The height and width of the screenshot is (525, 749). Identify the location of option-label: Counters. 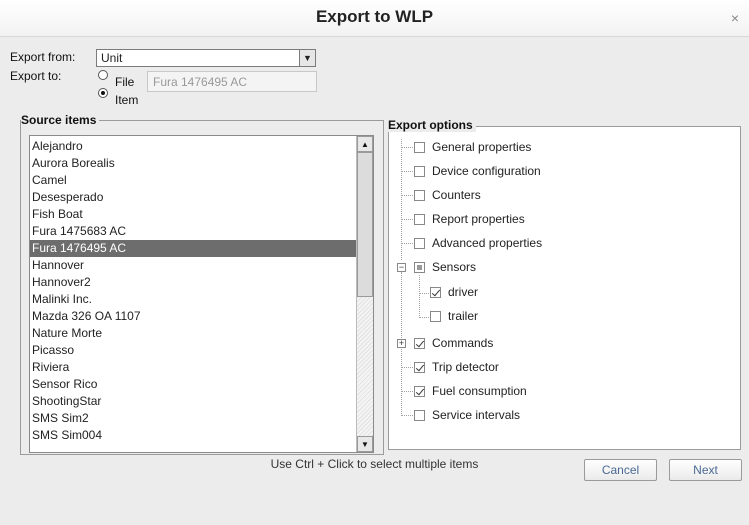
(456, 195).